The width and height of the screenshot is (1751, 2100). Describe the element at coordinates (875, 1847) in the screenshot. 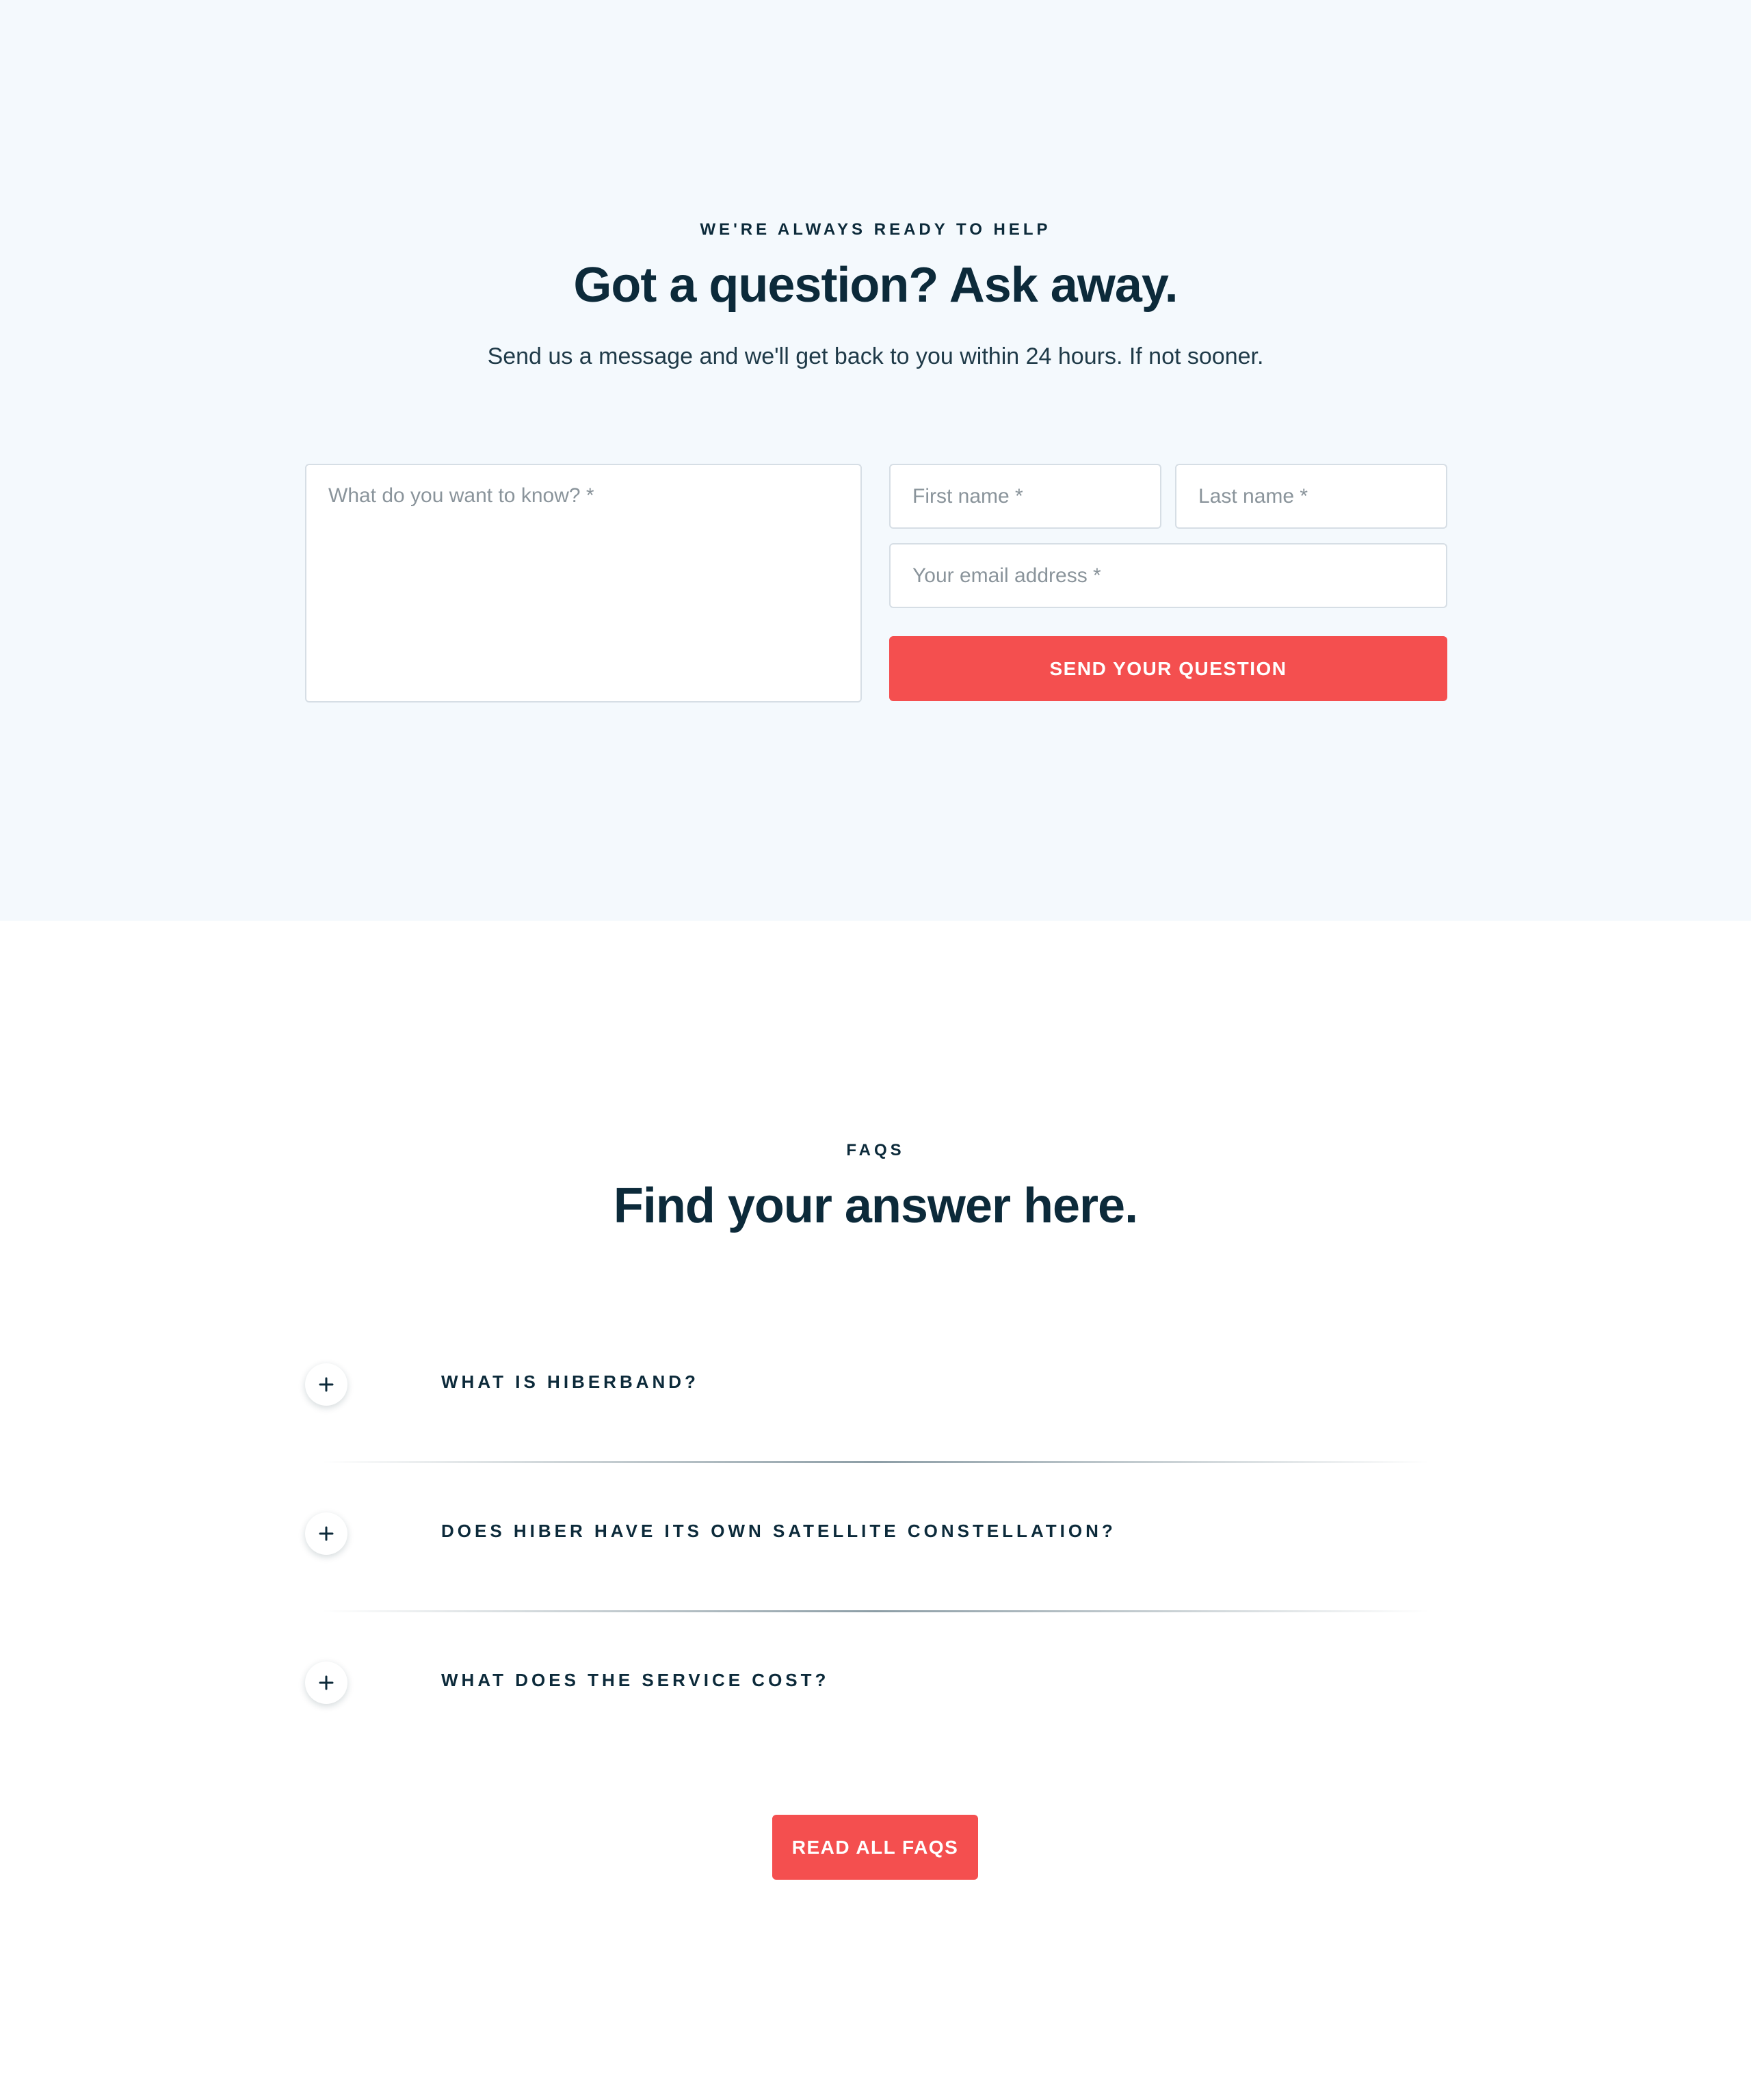

I see `read-all-faqs-button: READ ALL FAQS` at that location.